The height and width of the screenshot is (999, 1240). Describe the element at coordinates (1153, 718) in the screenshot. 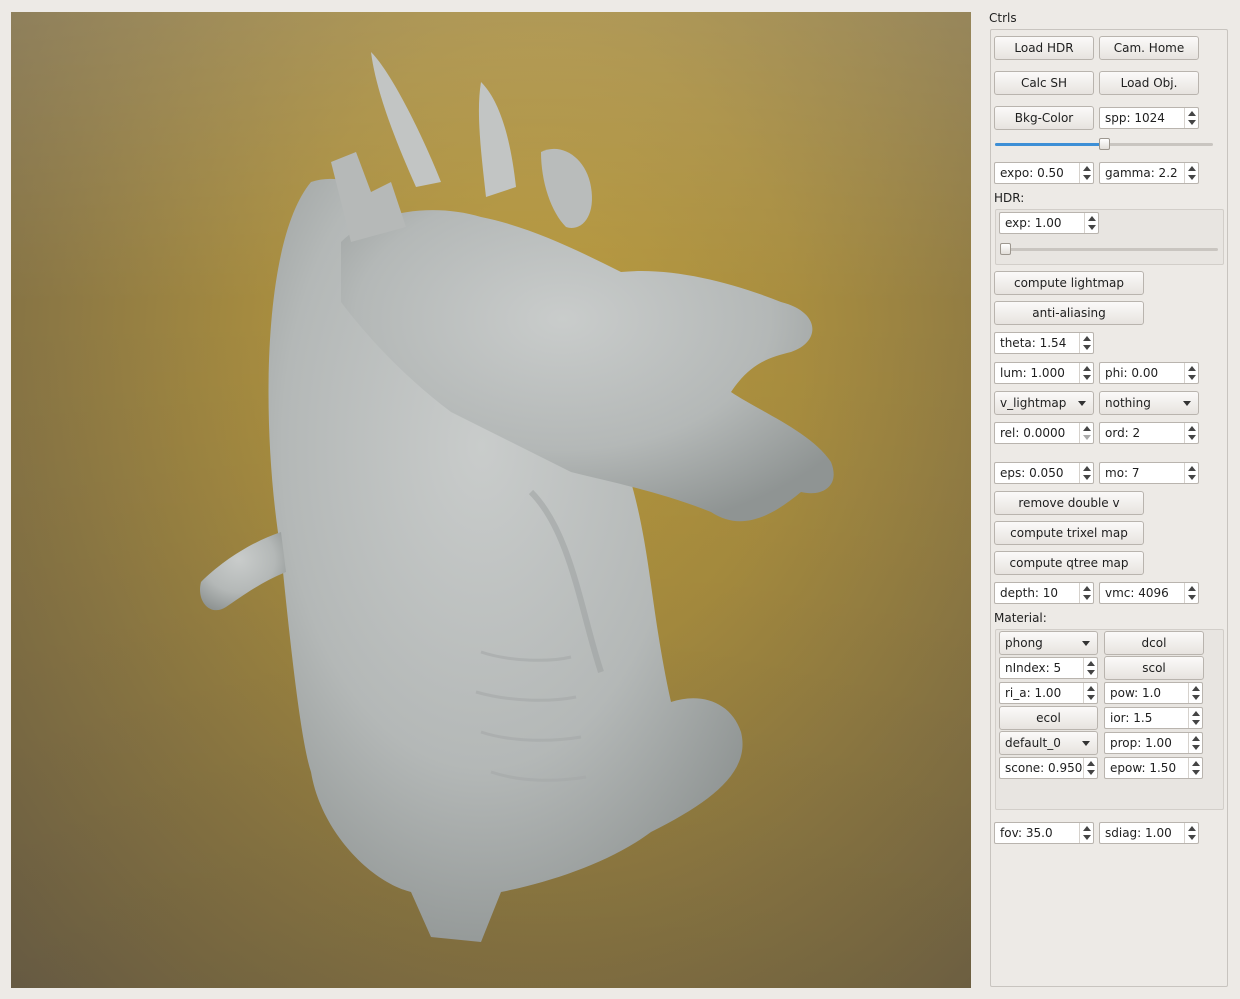

I see `ior-spinbox: ior: 1.5` at that location.